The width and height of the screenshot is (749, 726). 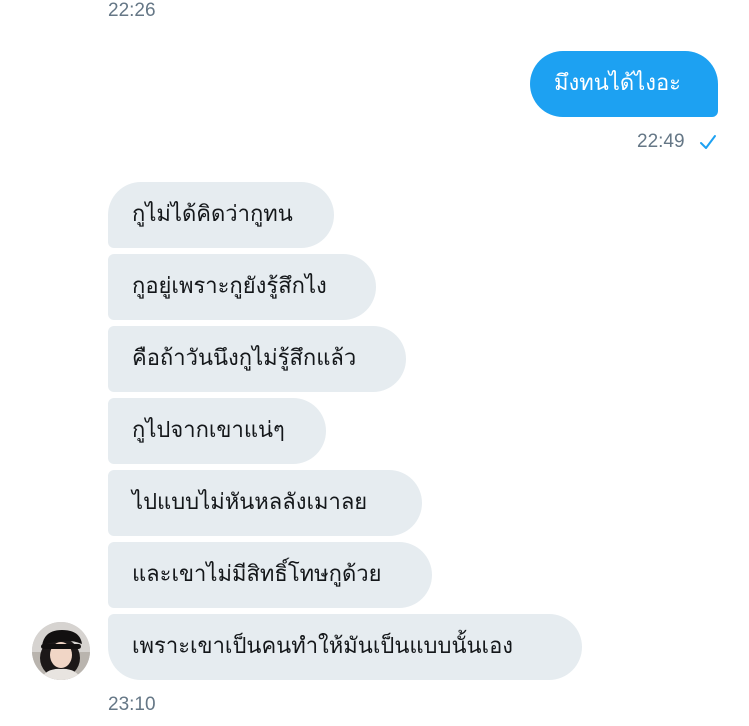 I want to click on received-message-bubble: กูอยู่เพราะกูยังรู้สึกไง, so click(x=242, y=287).